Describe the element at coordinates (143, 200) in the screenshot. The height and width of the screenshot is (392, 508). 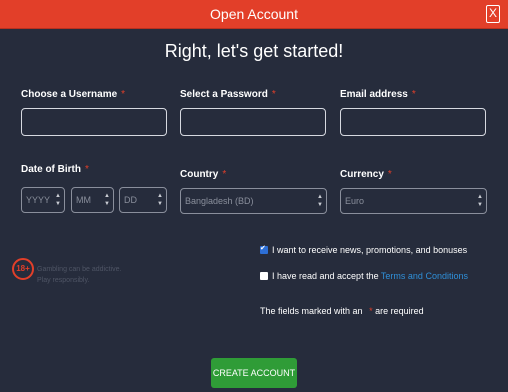
I see `dob-day-select: DD ▲ ▼` at that location.